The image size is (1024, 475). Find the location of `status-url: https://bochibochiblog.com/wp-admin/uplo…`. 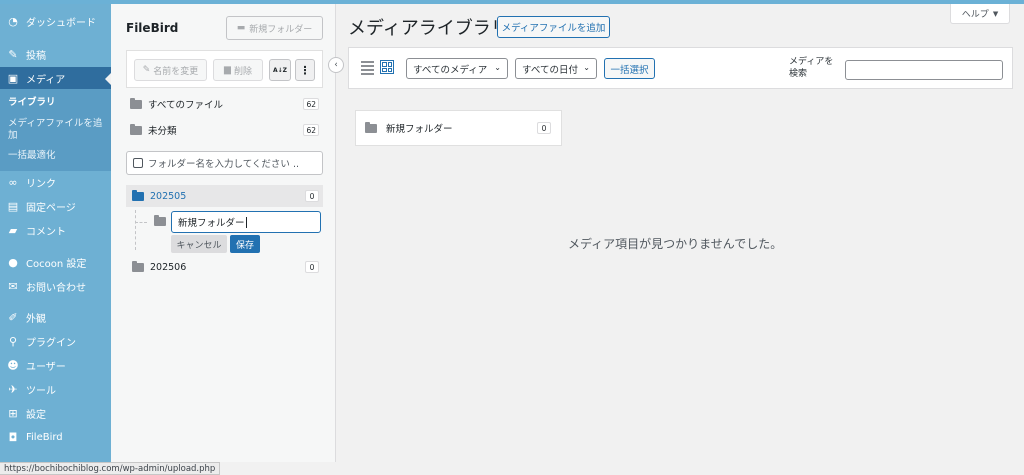

status-url: https://bochibochiblog.com/wp-admin/uplo… is located at coordinates (110, 468).